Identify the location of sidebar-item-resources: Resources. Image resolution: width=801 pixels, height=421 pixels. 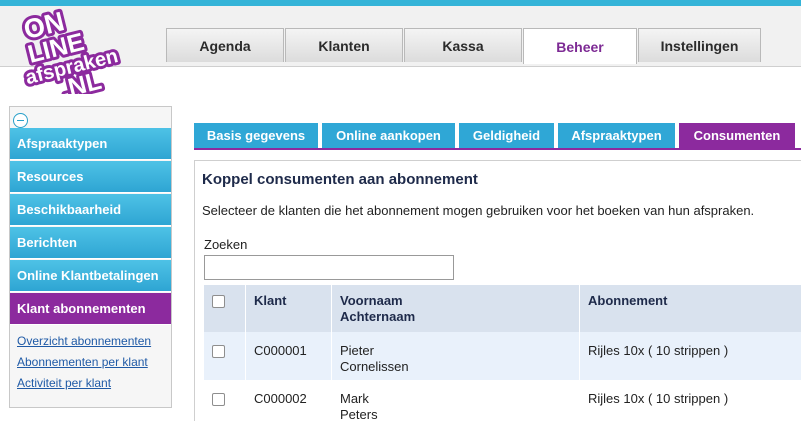
(90, 177).